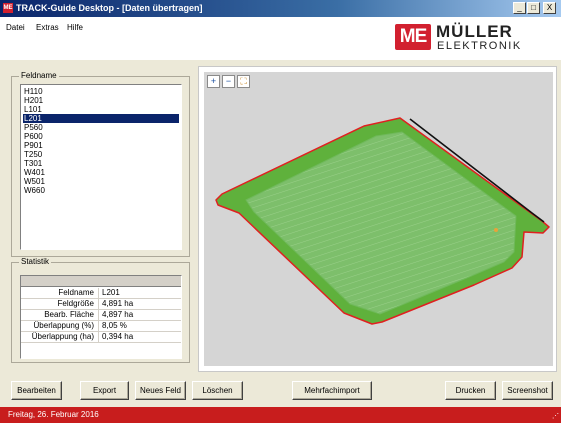 The height and width of the screenshot is (423, 561). What do you see at coordinates (101, 154) in the screenshot?
I see `field-list-item: T250` at bounding box center [101, 154].